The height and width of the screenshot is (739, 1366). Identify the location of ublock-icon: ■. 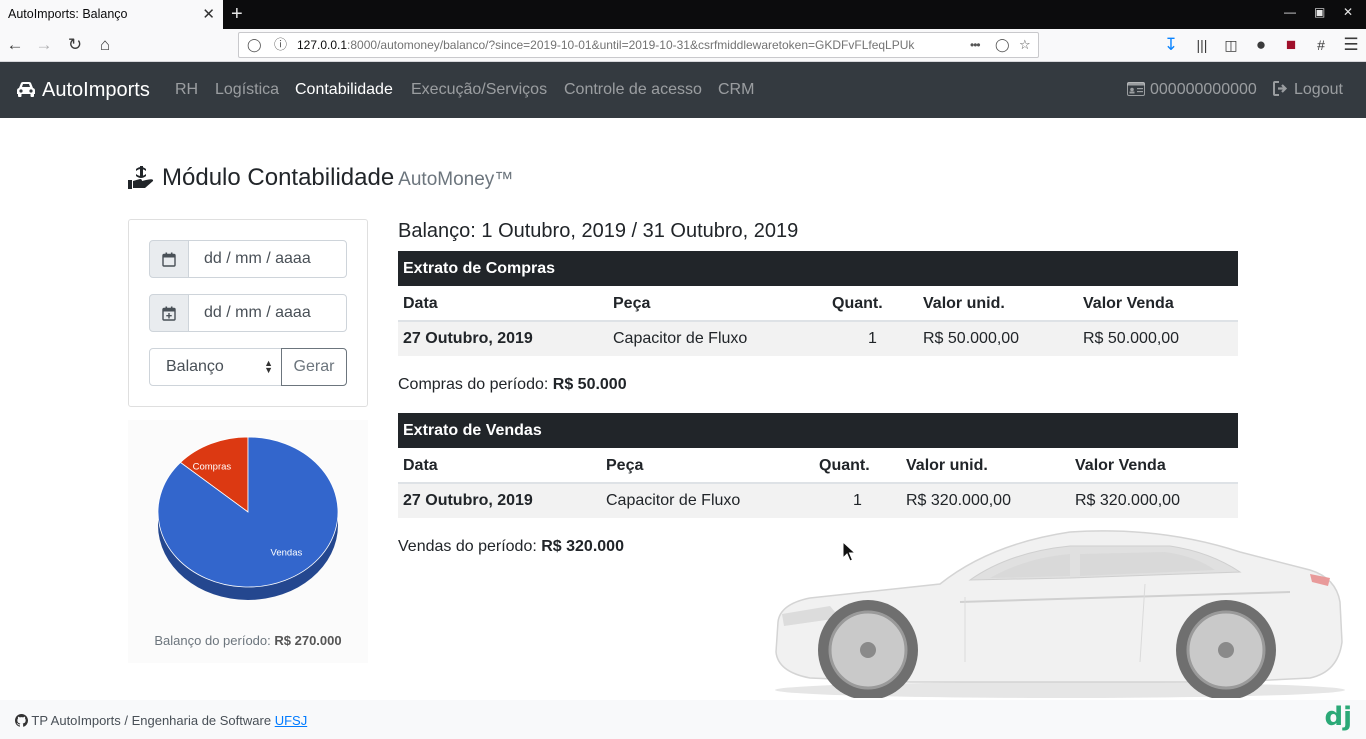
(1291, 45).